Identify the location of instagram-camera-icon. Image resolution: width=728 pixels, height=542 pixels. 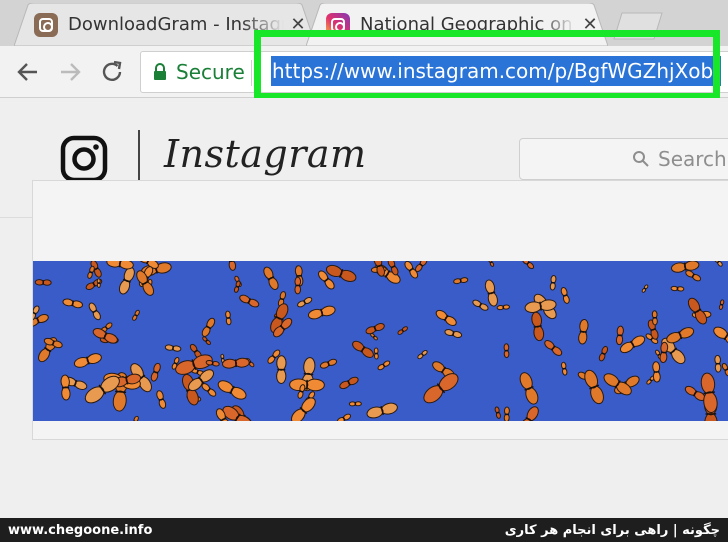
(84, 159).